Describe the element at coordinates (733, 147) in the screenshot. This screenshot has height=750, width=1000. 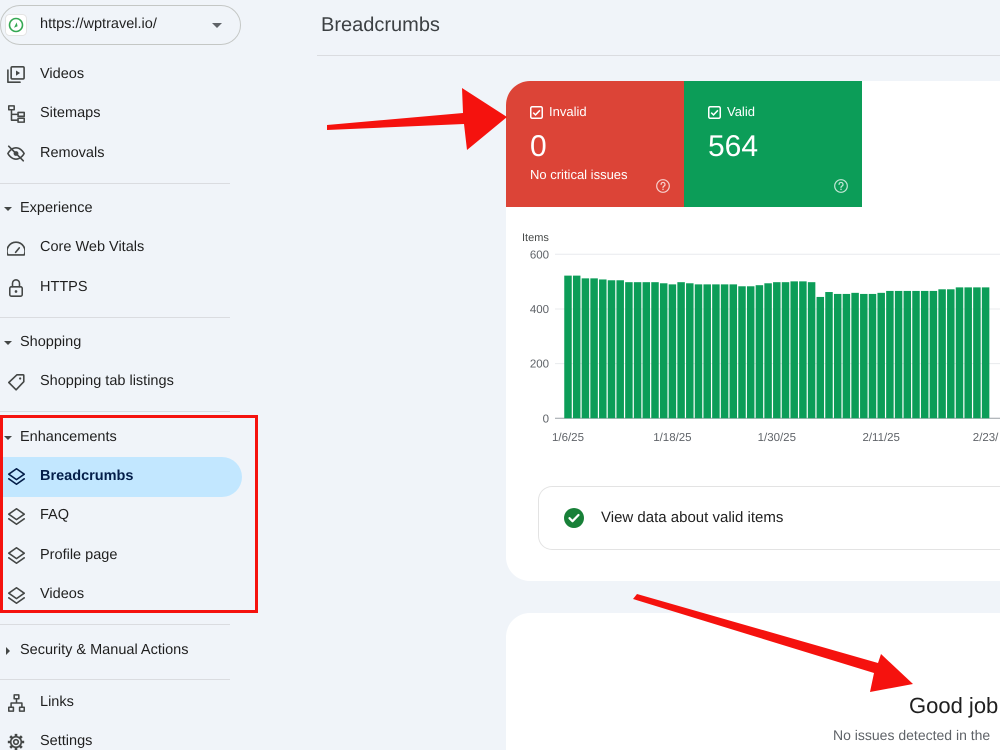
I see `tile-count: 564` at that location.